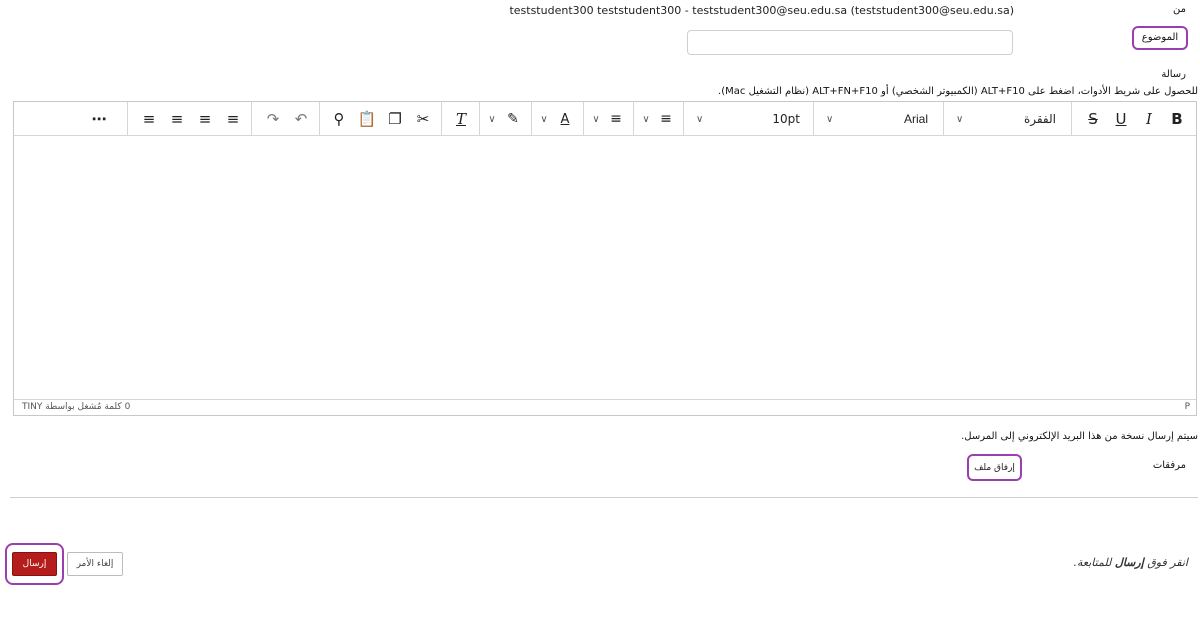 Image resolution: width=1200 pixels, height=622 pixels. I want to click on align-right-button: ≡, so click(177, 119).